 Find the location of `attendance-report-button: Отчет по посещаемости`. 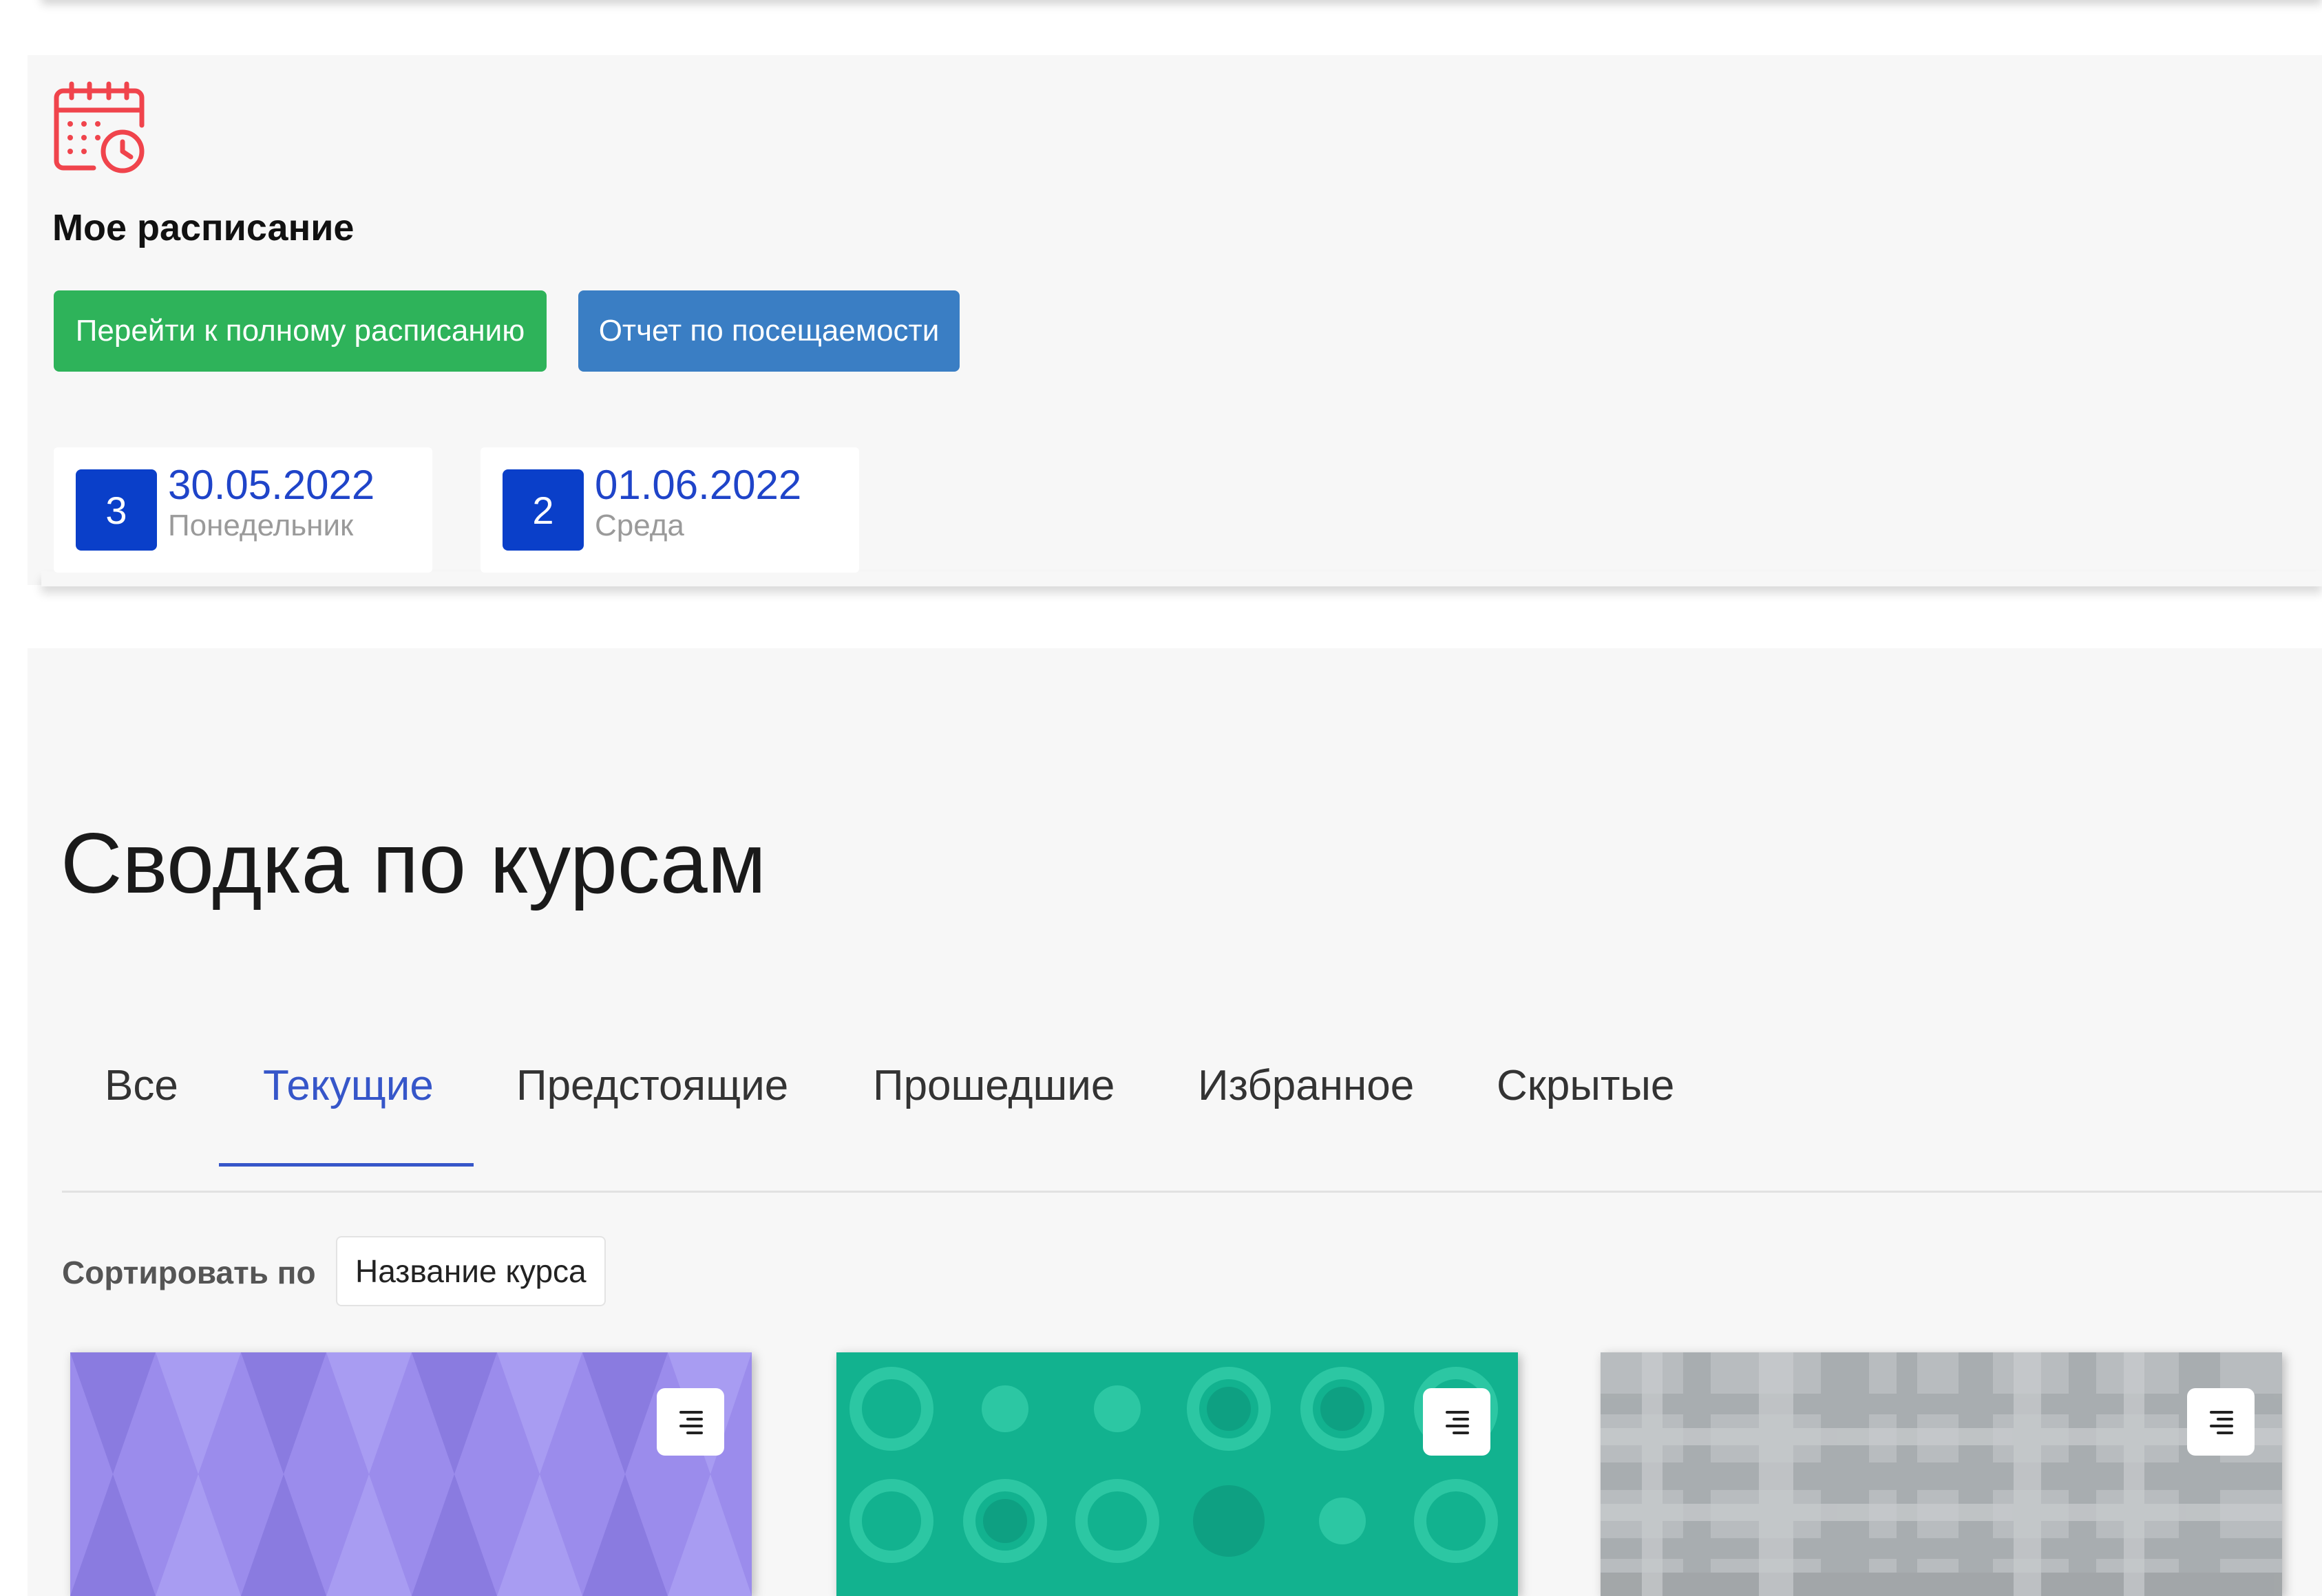

attendance-report-button: Отчет по посещаемости is located at coordinates (769, 331).